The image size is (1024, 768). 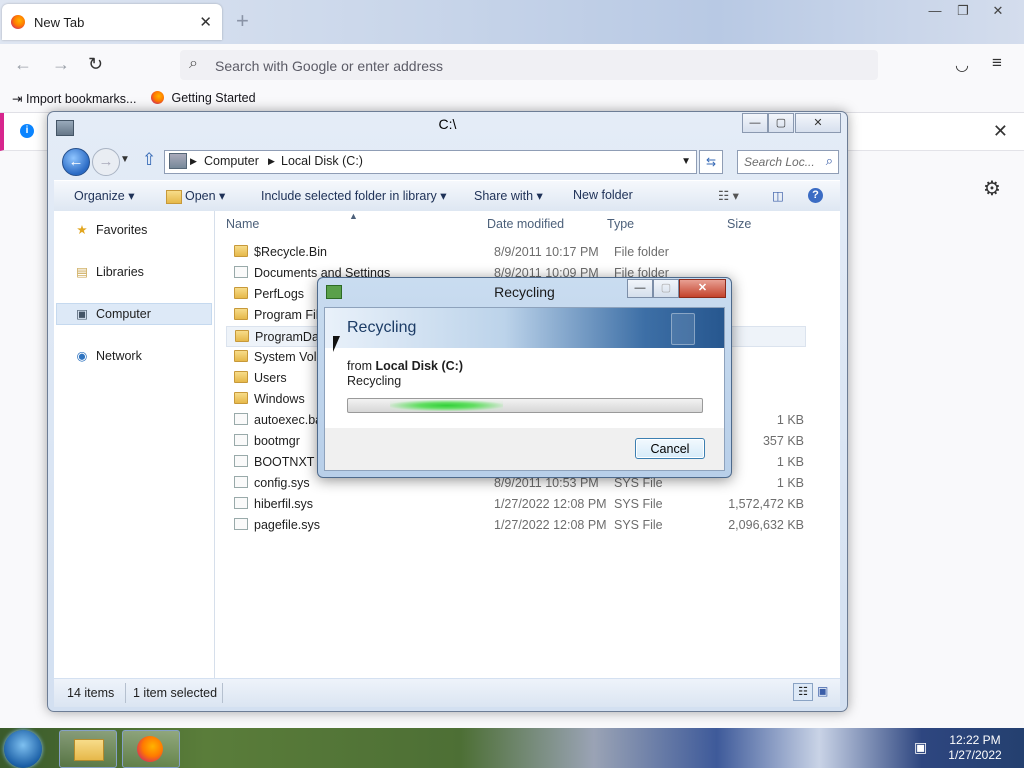 I want to click on breadcrumb-computer: Computer, so click(x=231, y=161).